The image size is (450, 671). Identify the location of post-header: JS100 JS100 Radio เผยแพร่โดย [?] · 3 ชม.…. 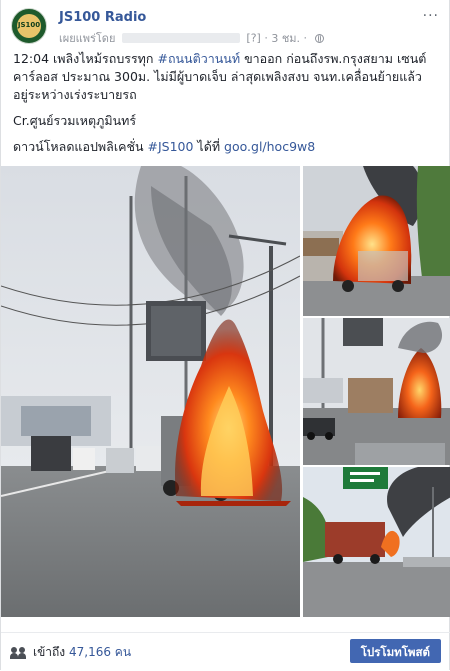
(226, 26).